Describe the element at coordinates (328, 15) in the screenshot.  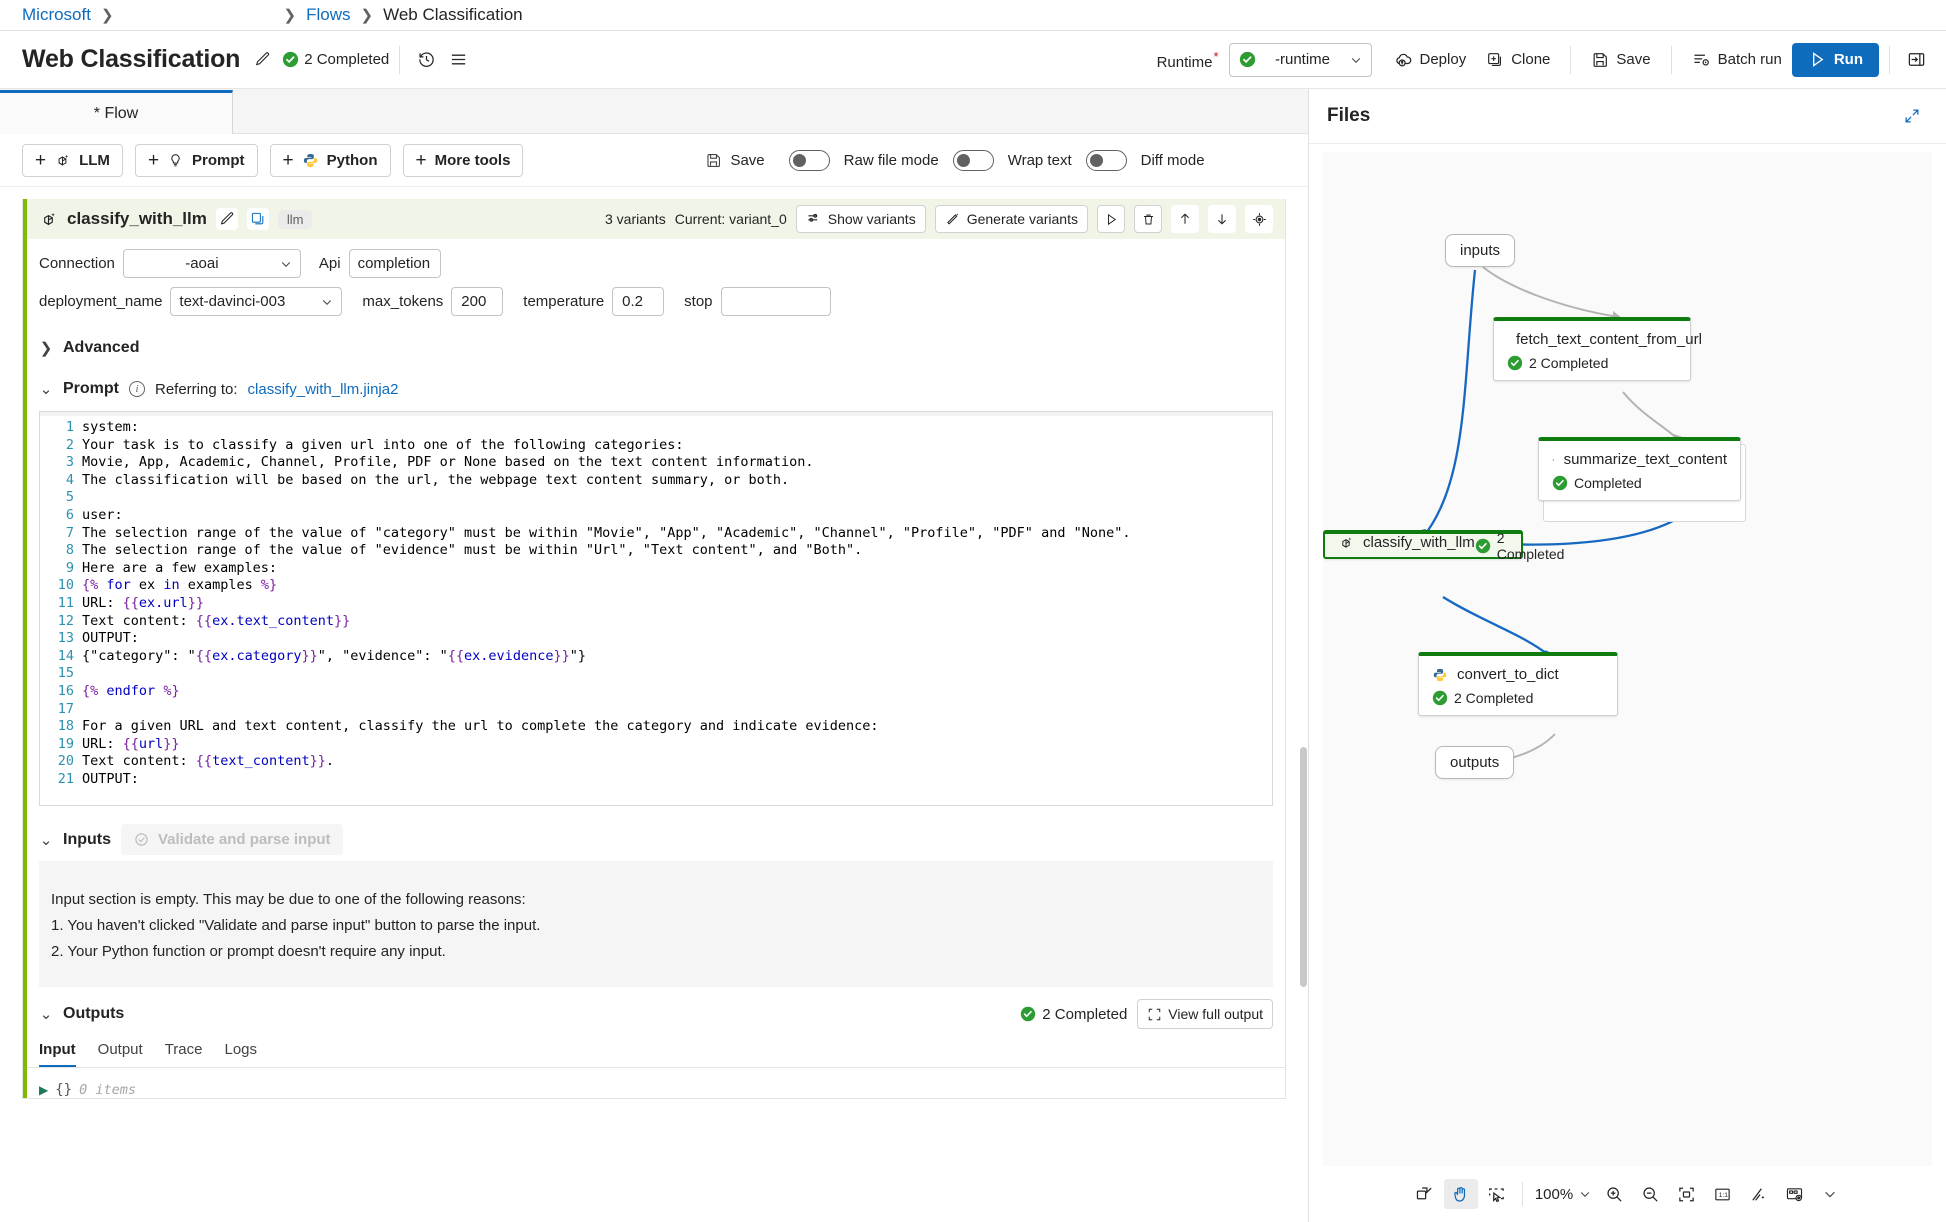
I see `breadcrumb-item-flows: Flows` at that location.